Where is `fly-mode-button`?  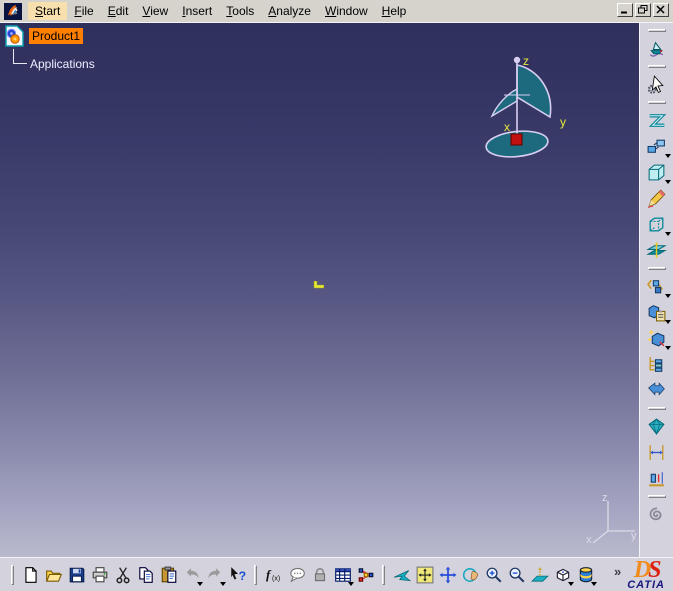
fly-mode-button is located at coordinates (401, 574).